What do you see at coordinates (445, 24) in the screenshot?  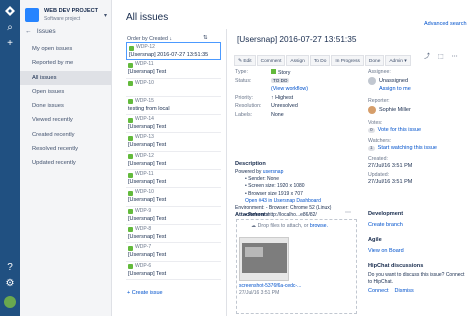 I see `advanced-search-link: Advanced search` at bounding box center [445, 24].